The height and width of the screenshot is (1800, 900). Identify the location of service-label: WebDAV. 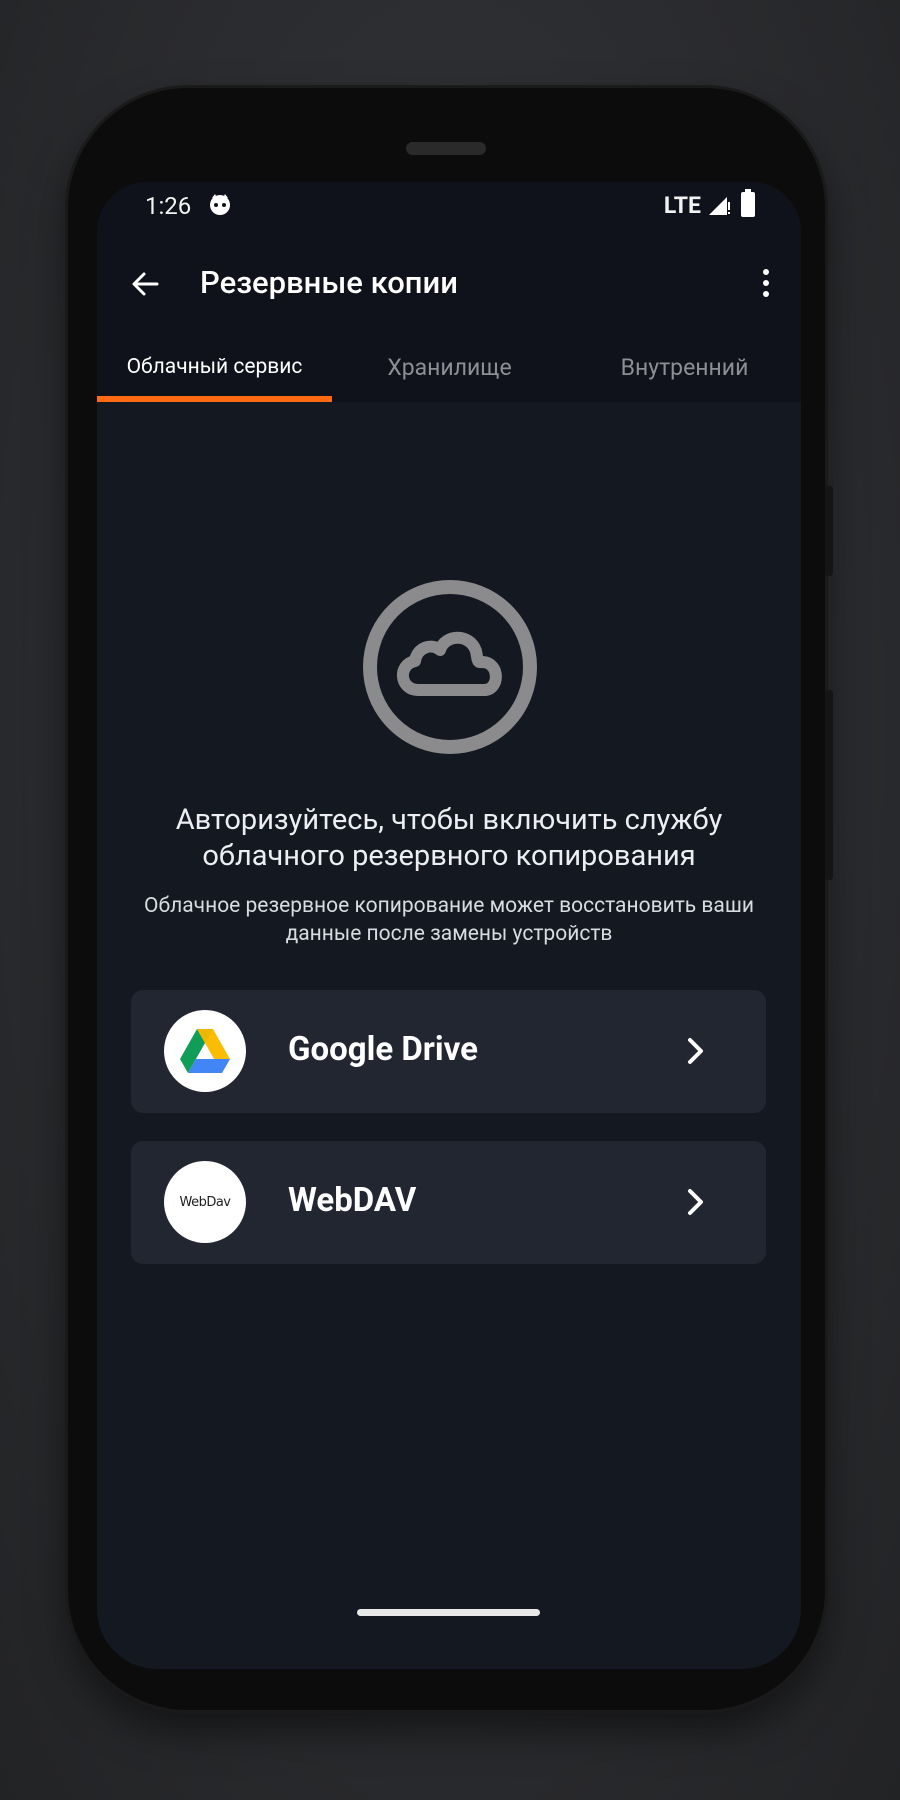
(352, 1200).